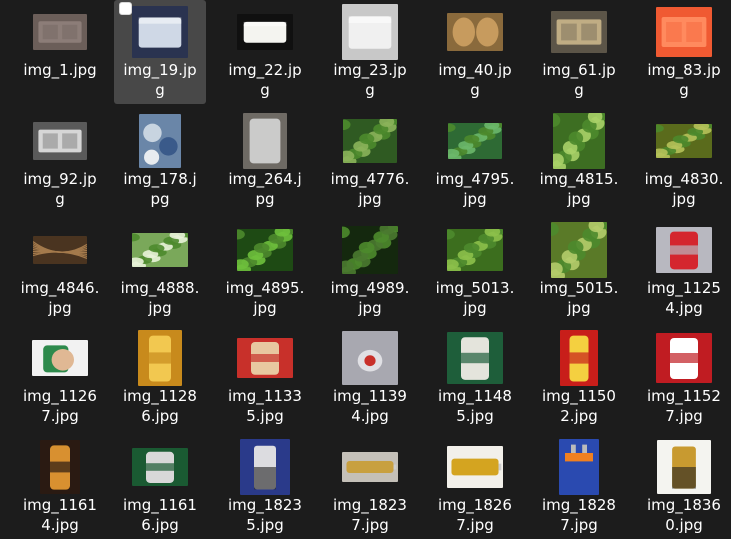 The width and height of the screenshot is (731, 539). I want to click on file-item: img_4989. jpg, so click(370, 270).